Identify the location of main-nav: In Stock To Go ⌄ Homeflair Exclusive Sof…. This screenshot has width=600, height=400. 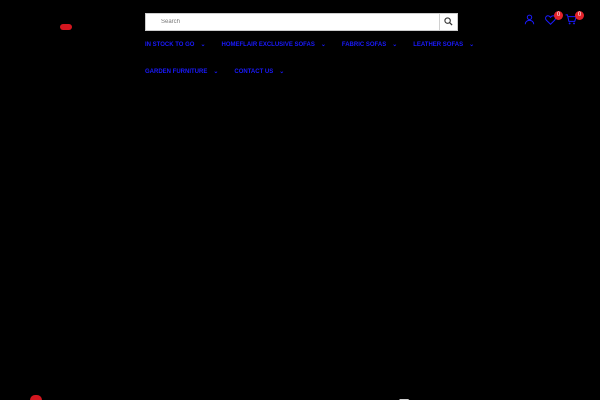
(320, 63).